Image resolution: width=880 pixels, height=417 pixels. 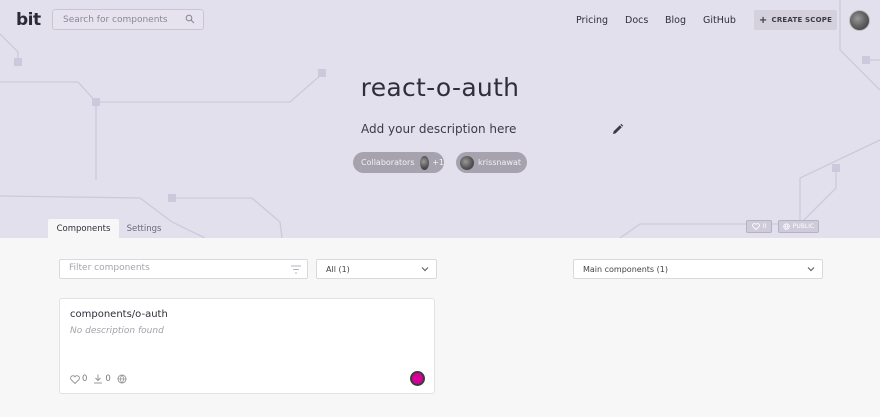 I want to click on component-downloads: 0, so click(x=108, y=379).